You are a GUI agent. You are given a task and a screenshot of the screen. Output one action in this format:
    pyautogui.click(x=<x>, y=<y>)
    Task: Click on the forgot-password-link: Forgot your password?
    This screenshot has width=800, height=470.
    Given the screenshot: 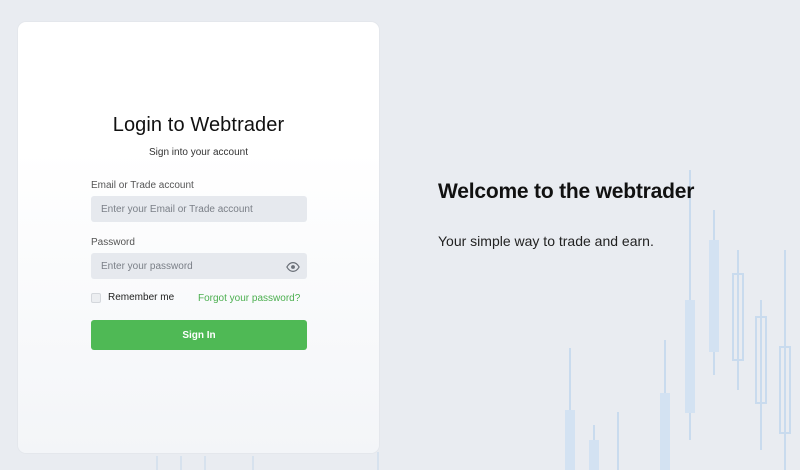 What is the action you would take?
    pyautogui.click(x=249, y=298)
    